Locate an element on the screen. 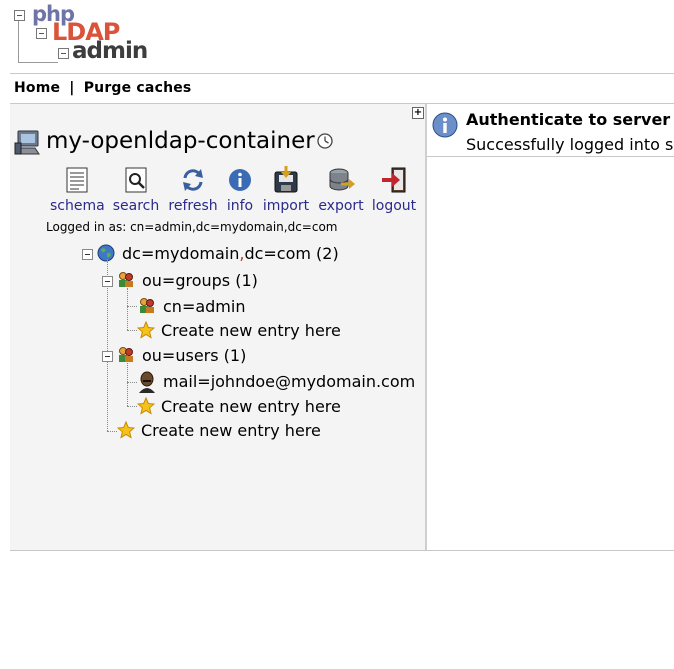 The height and width of the screenshot is (669, 674). collapse-groups-toggle is located at coordinates (107, 281).